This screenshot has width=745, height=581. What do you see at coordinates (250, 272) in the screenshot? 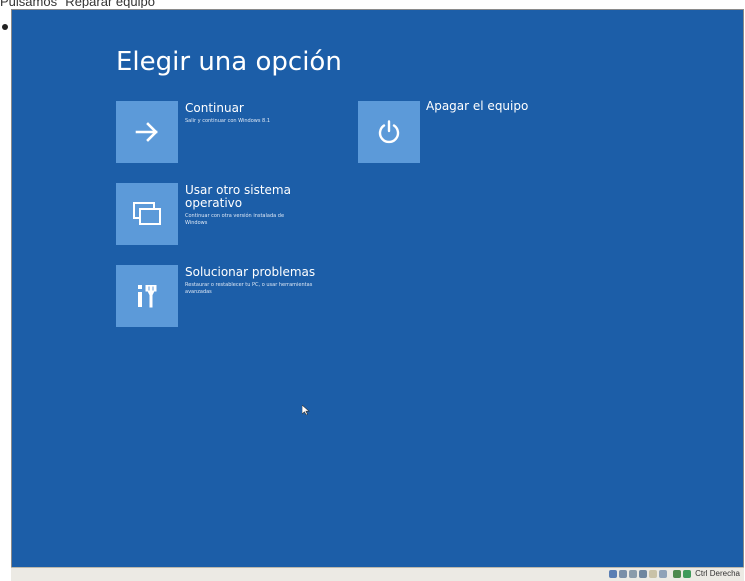
I see `option-troubleshoot-title: Solucionar problemas` at bounding box center [250, 272].